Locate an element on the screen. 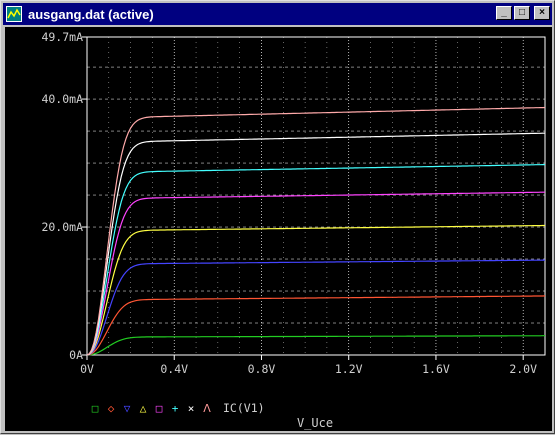  legend-marker-1: □ is located at coordinates (95, 408).